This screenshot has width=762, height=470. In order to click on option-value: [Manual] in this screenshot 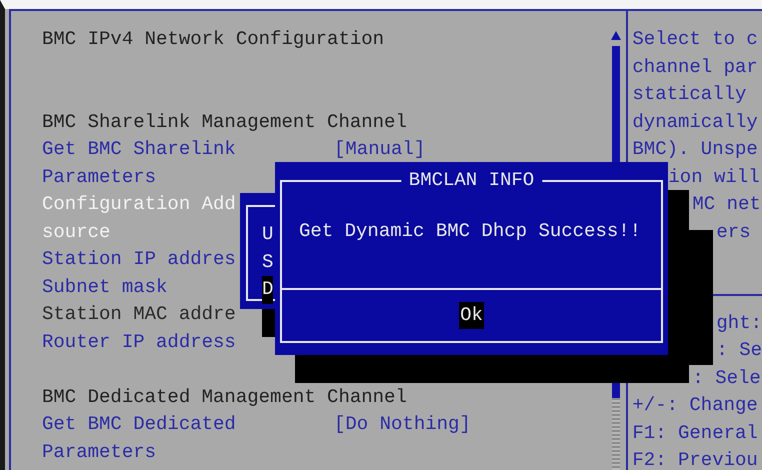, I will do `click(380, 150)`.